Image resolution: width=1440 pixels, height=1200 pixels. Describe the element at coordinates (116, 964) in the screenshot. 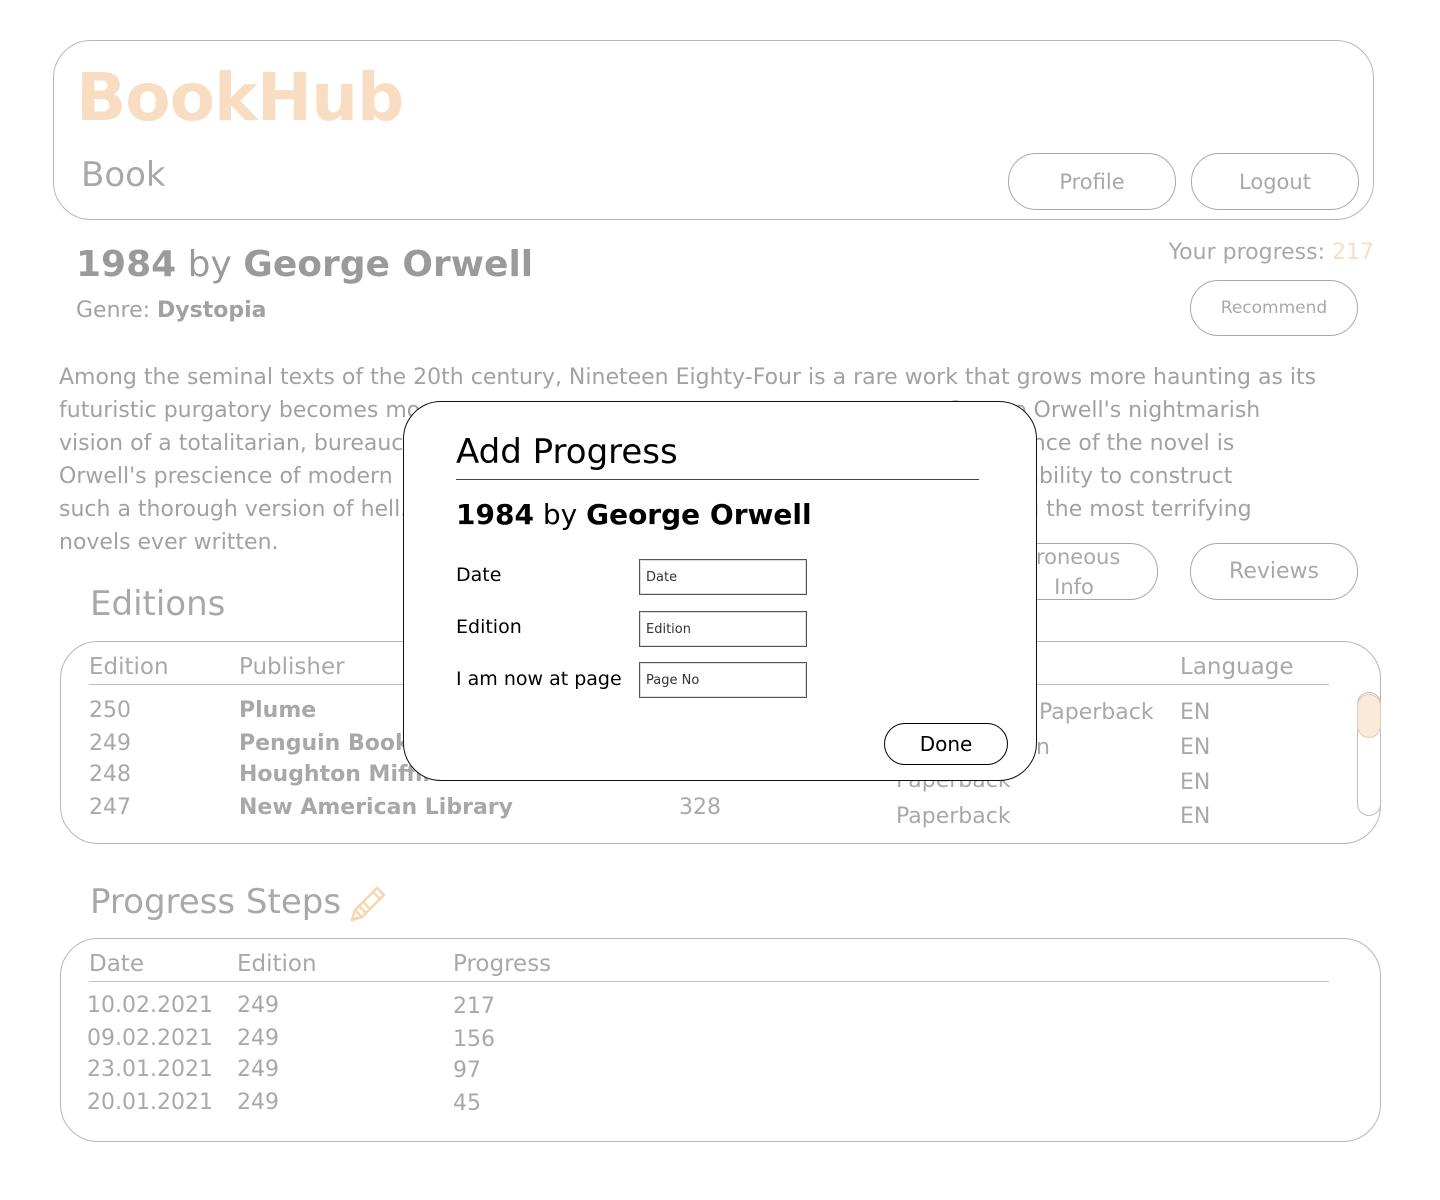

I see `column-header-date: Date` at that location.